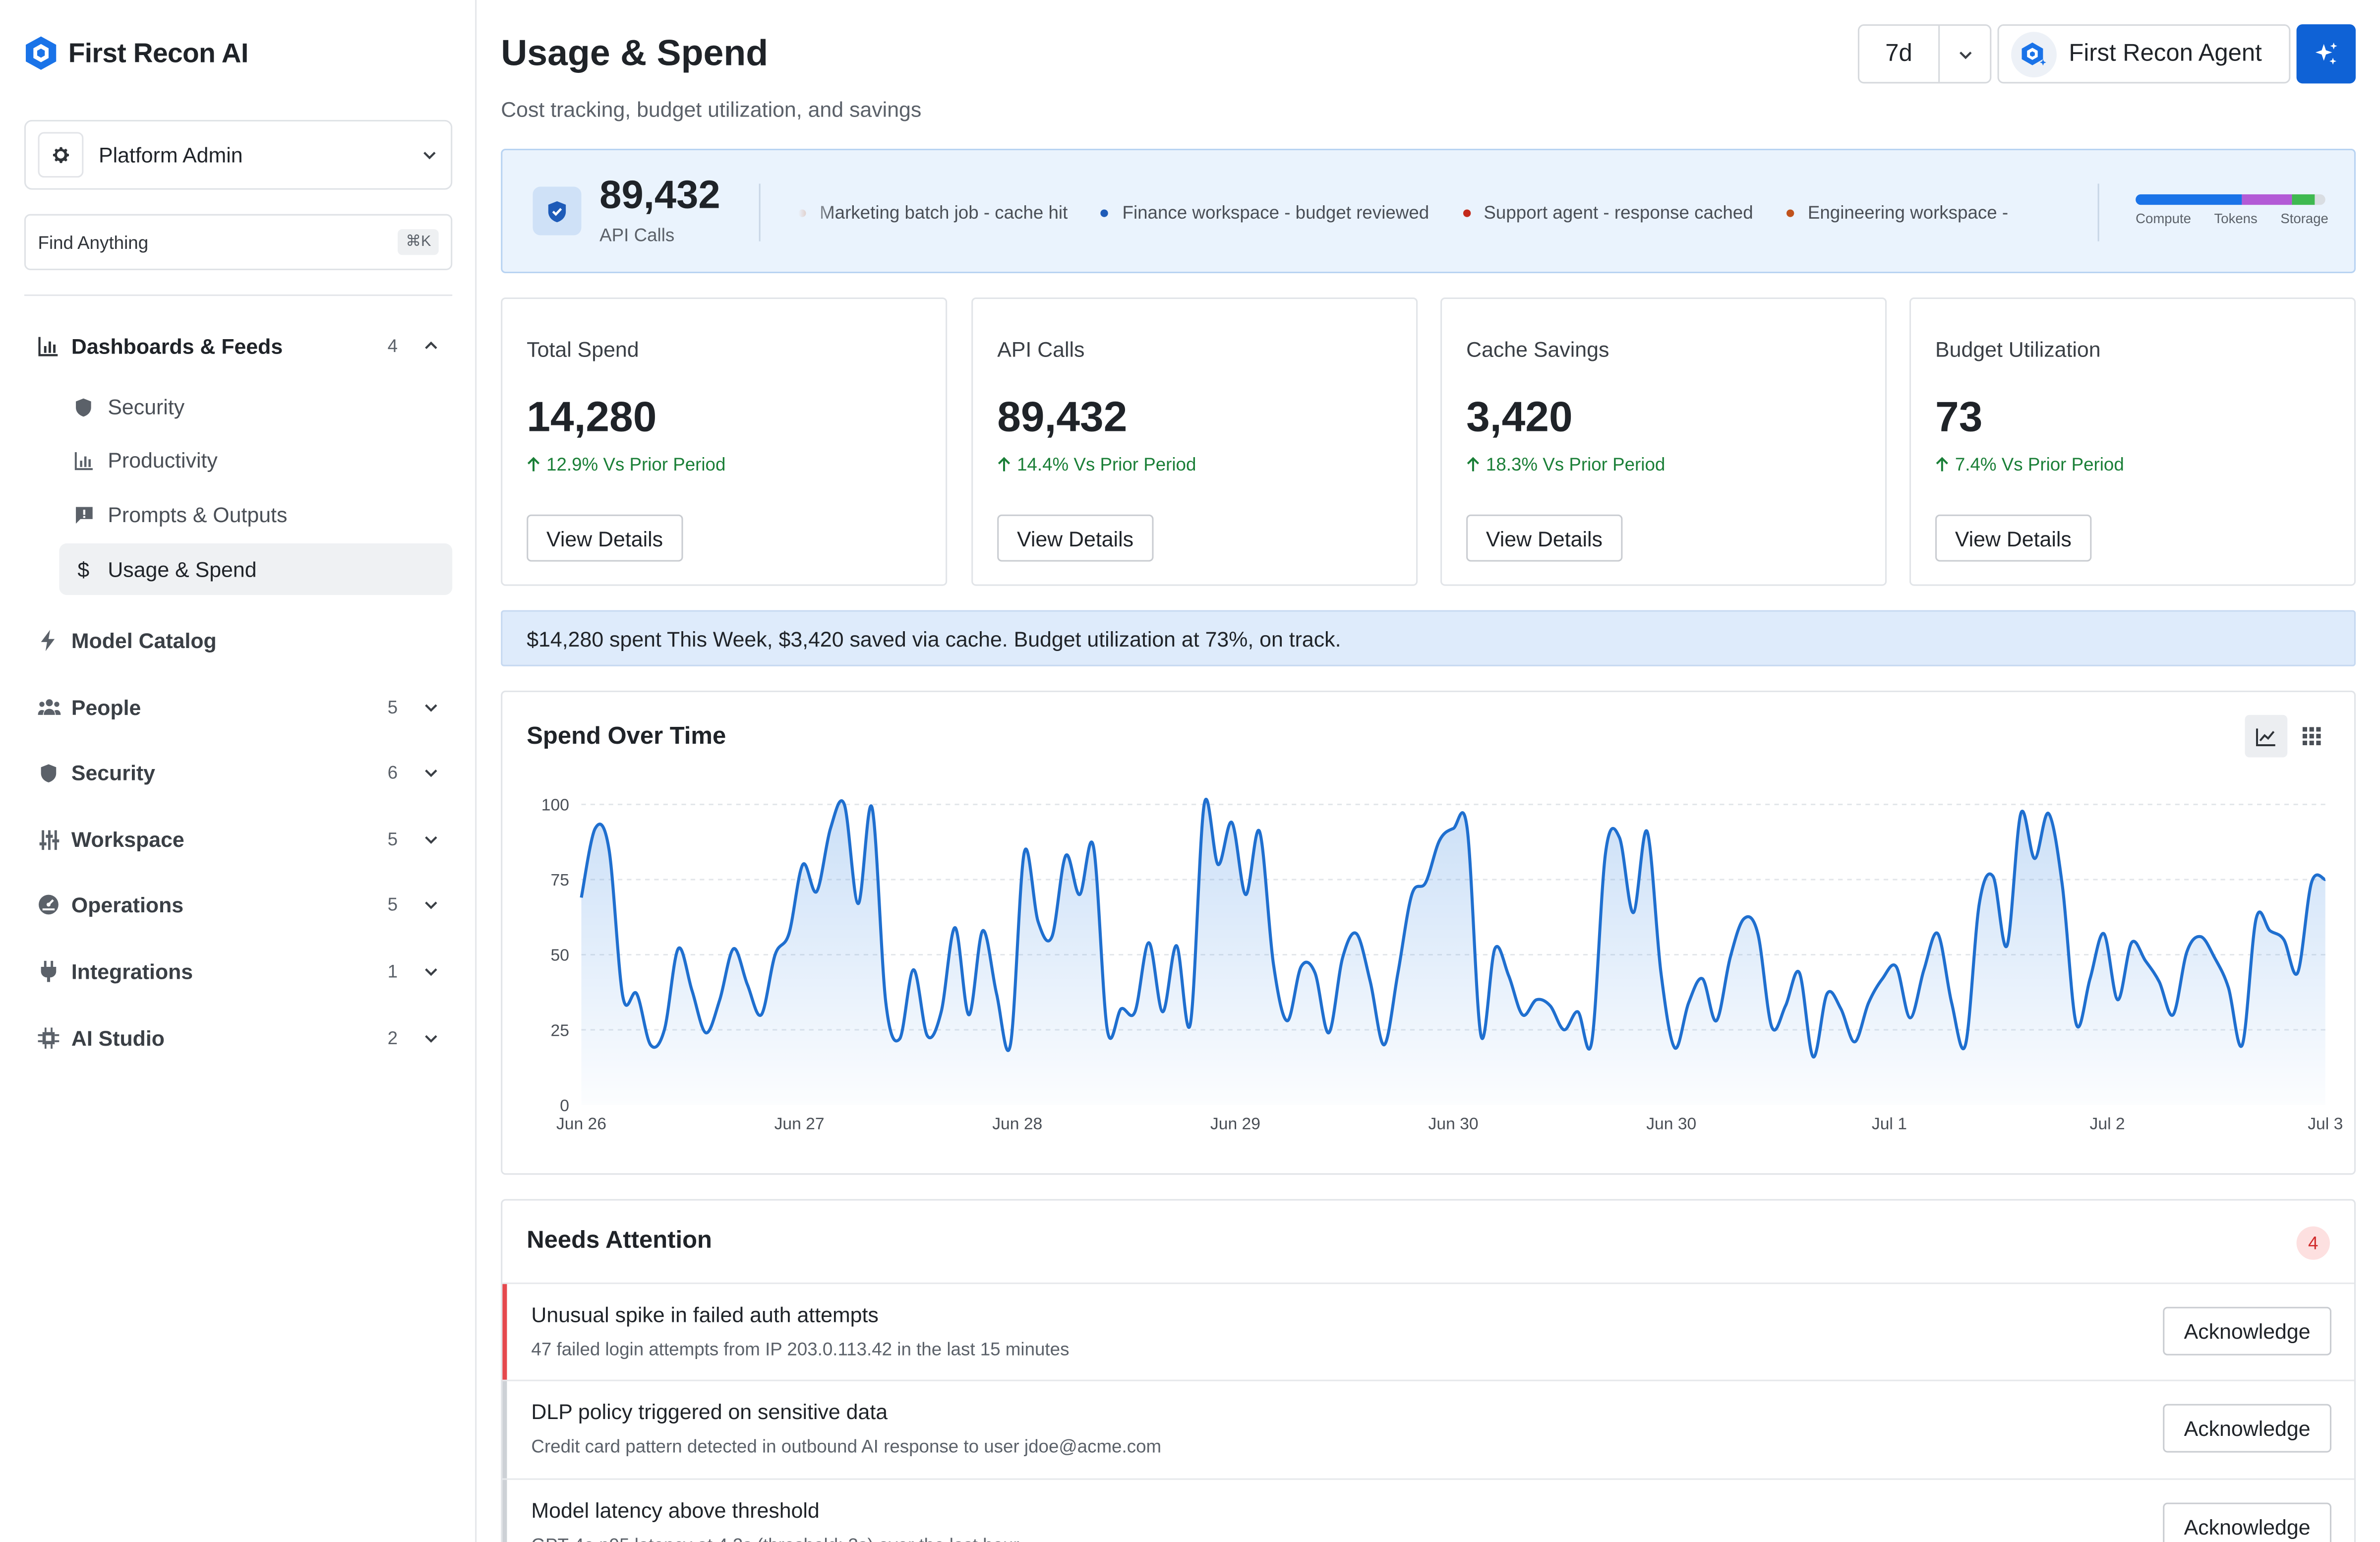 The width and height of the screenshot is (2380, 1542). I want to click on agent-button: First Recon Agent, so click(2144, 54).